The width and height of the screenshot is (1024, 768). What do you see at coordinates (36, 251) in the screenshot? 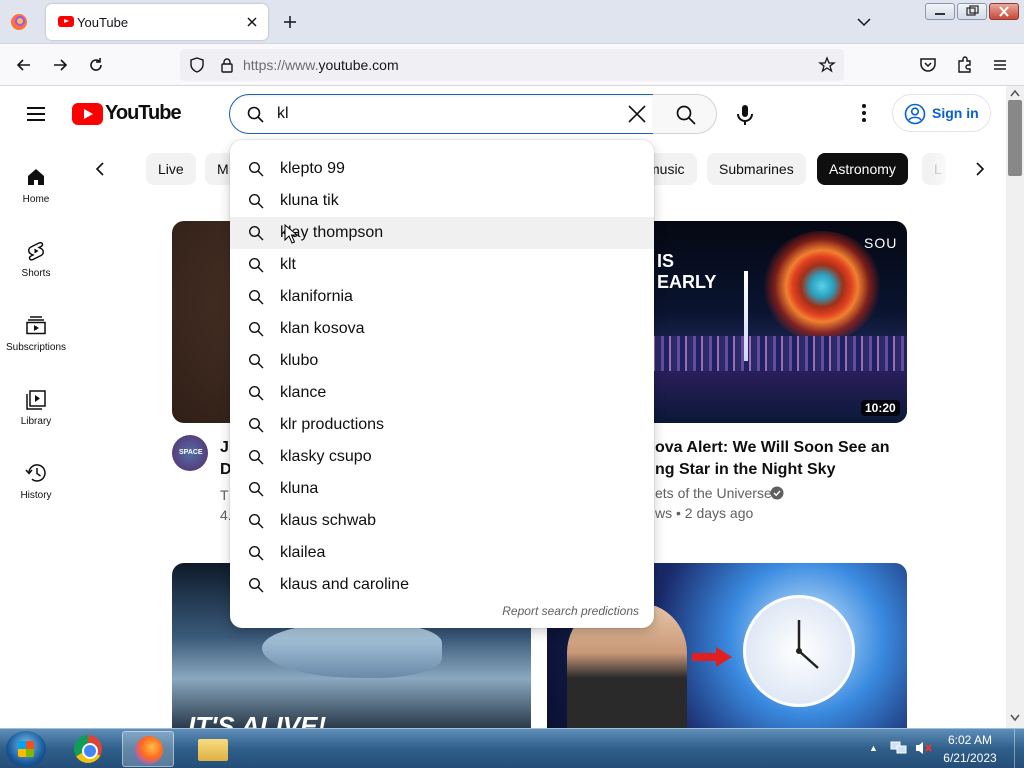
I see `shorts-icon` at bounding box center [36, 251].